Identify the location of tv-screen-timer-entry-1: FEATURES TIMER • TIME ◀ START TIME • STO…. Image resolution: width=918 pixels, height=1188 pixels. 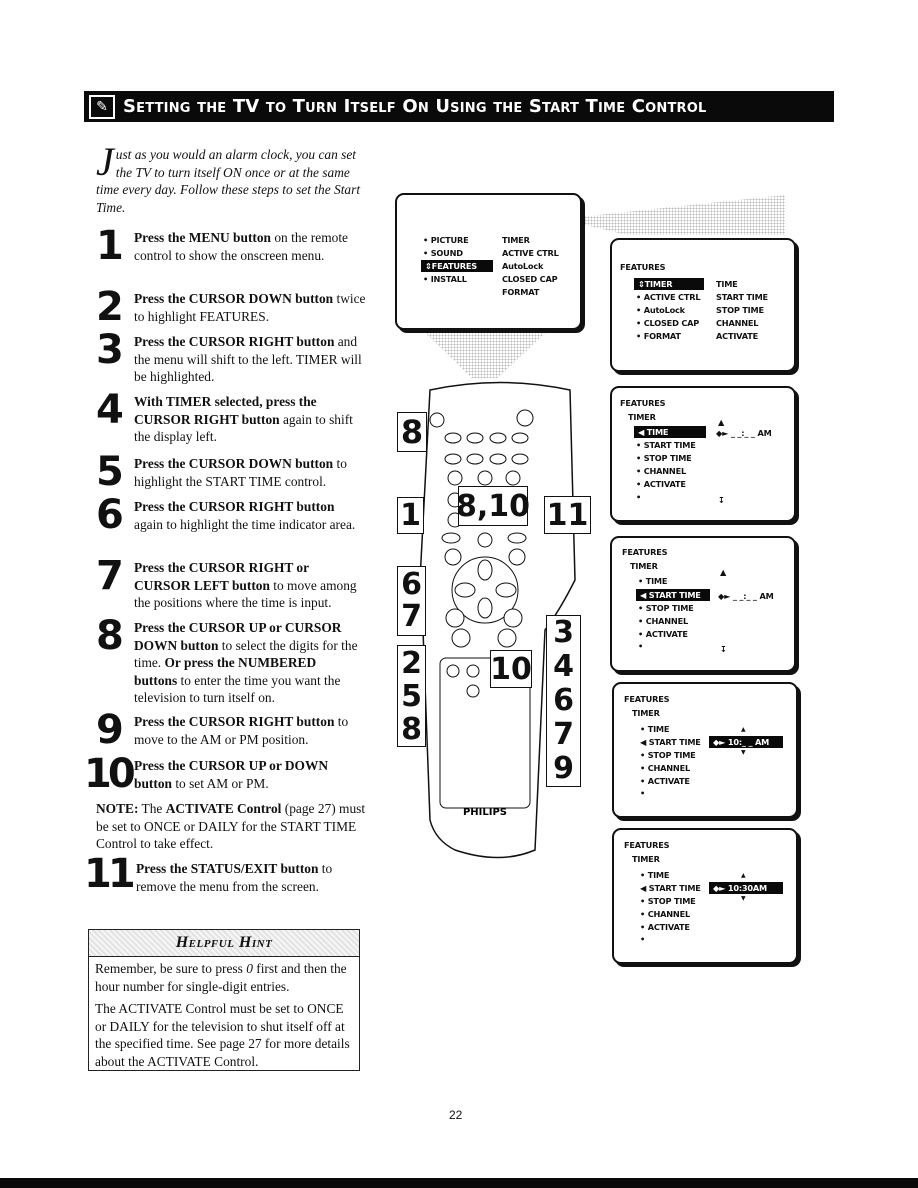
(705, 750).